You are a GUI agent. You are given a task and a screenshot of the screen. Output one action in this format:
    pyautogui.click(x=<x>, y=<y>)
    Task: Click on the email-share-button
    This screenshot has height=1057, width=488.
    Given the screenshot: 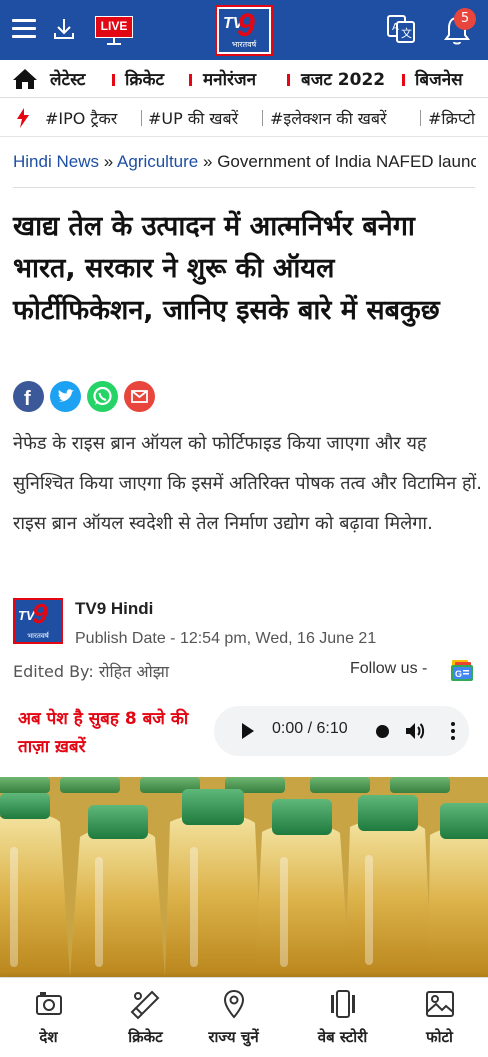 What is the action you would take?
    pyautogui.click(x=139, y=396)
    